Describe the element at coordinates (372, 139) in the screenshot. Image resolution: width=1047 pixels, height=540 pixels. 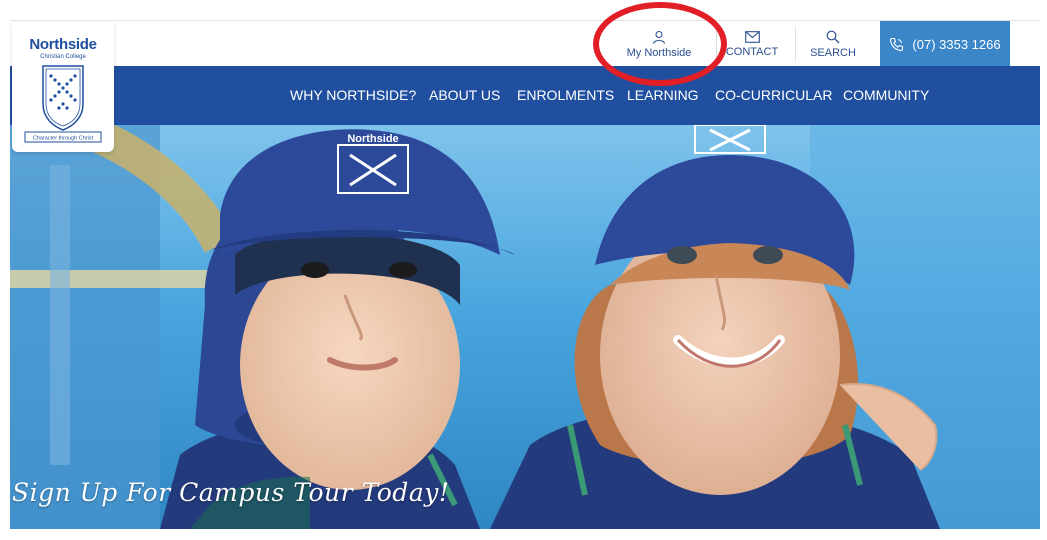
I see `svg-text: Northside` at that location.